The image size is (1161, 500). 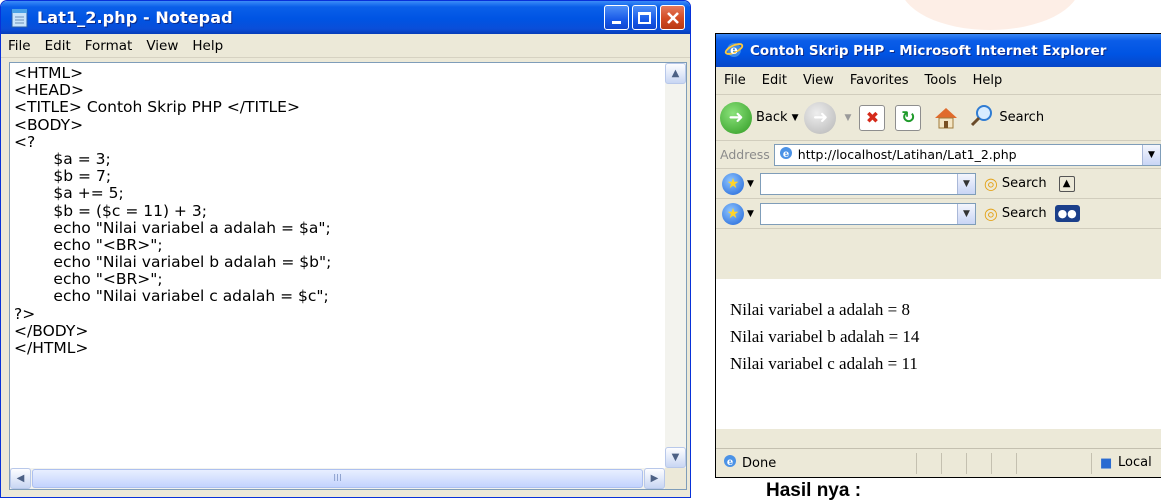 I want to click on address-value: http://localhost/Latihan/Lat1_2.php, so click(x=907, y=154).